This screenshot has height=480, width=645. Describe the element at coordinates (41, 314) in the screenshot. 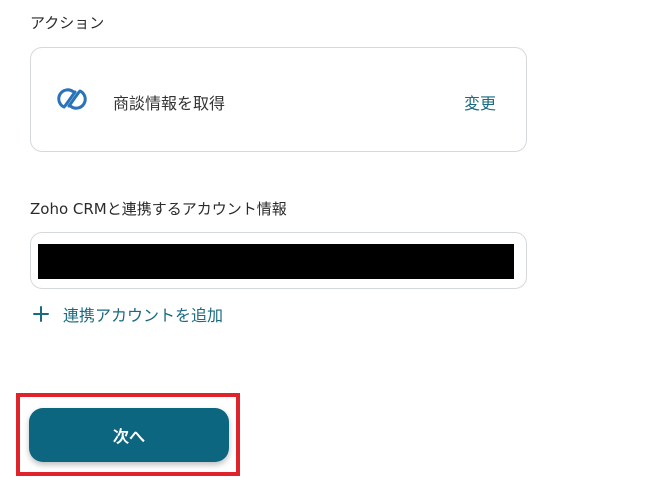

I see `plus-icon` at that location.